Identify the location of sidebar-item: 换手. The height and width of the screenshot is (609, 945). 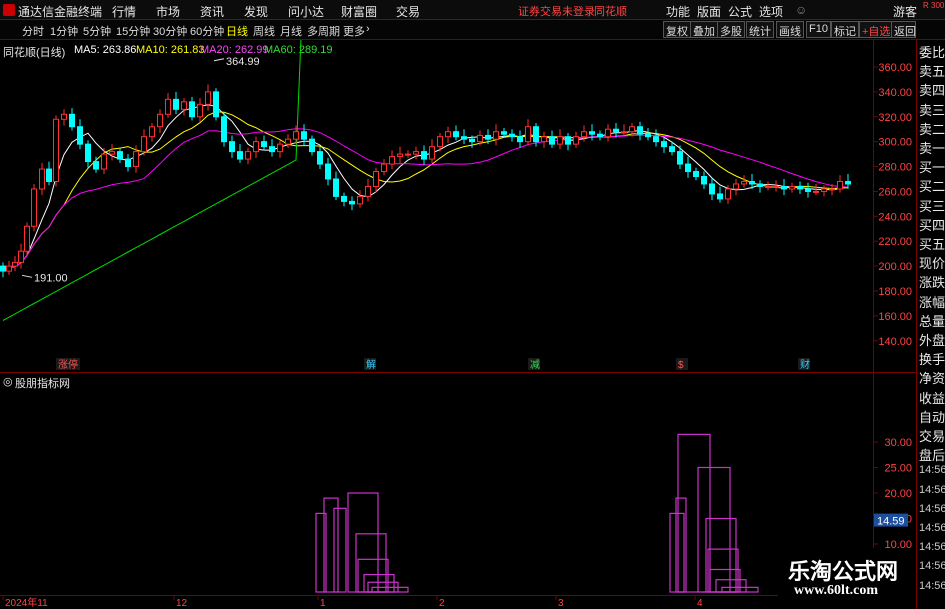
(932, 358).